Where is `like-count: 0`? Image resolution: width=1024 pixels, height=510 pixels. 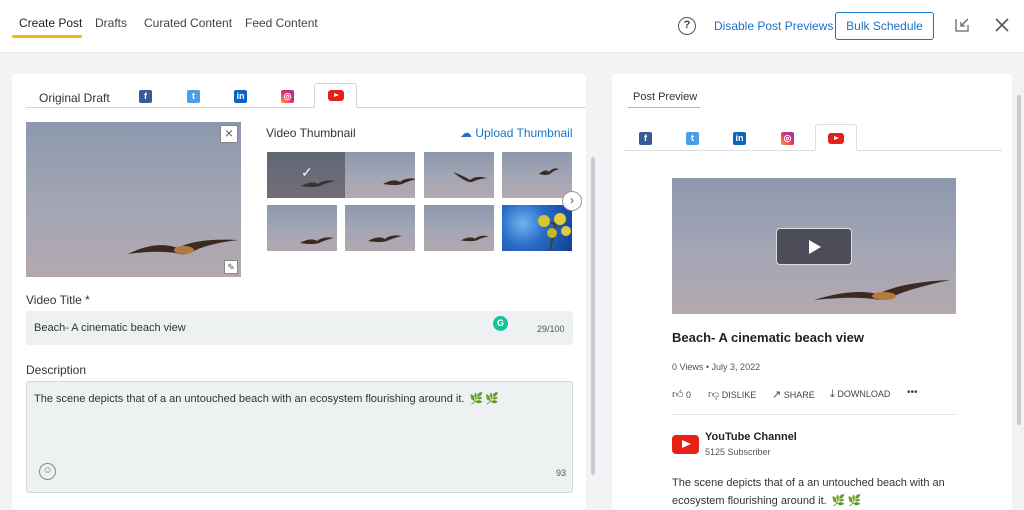 like-count: 0 is located at coordinates (689, 395).